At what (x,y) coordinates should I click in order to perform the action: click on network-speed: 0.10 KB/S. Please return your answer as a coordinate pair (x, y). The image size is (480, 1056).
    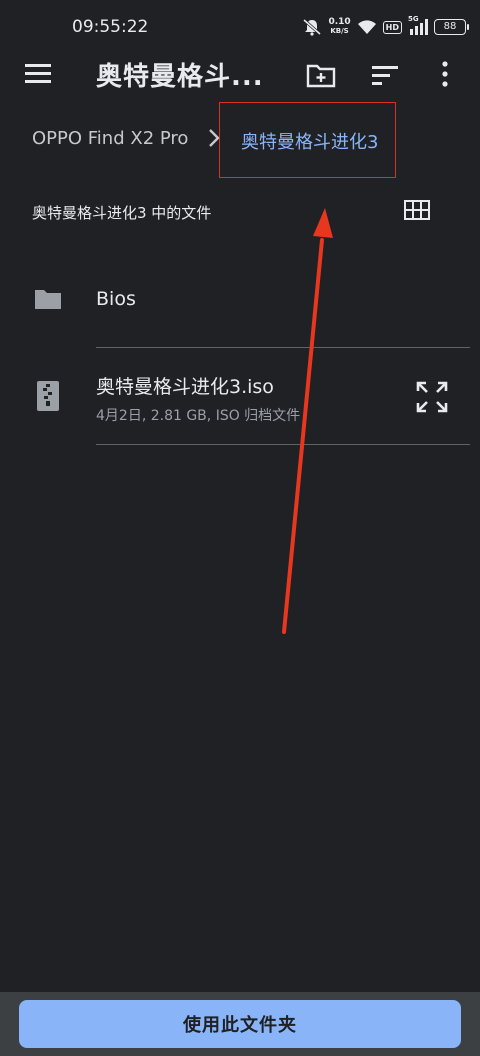
    Looking at the image, I should click on (339, 27).